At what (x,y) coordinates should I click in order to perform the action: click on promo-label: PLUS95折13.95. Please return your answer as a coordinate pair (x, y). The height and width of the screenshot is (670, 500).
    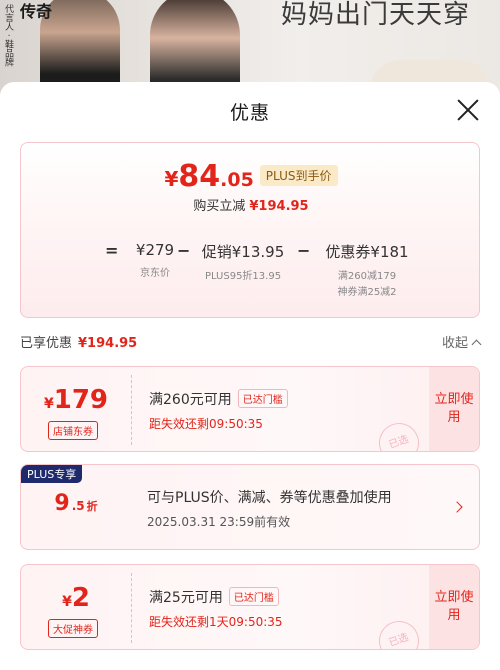
    Looking at the image, I should click on (243, 276).